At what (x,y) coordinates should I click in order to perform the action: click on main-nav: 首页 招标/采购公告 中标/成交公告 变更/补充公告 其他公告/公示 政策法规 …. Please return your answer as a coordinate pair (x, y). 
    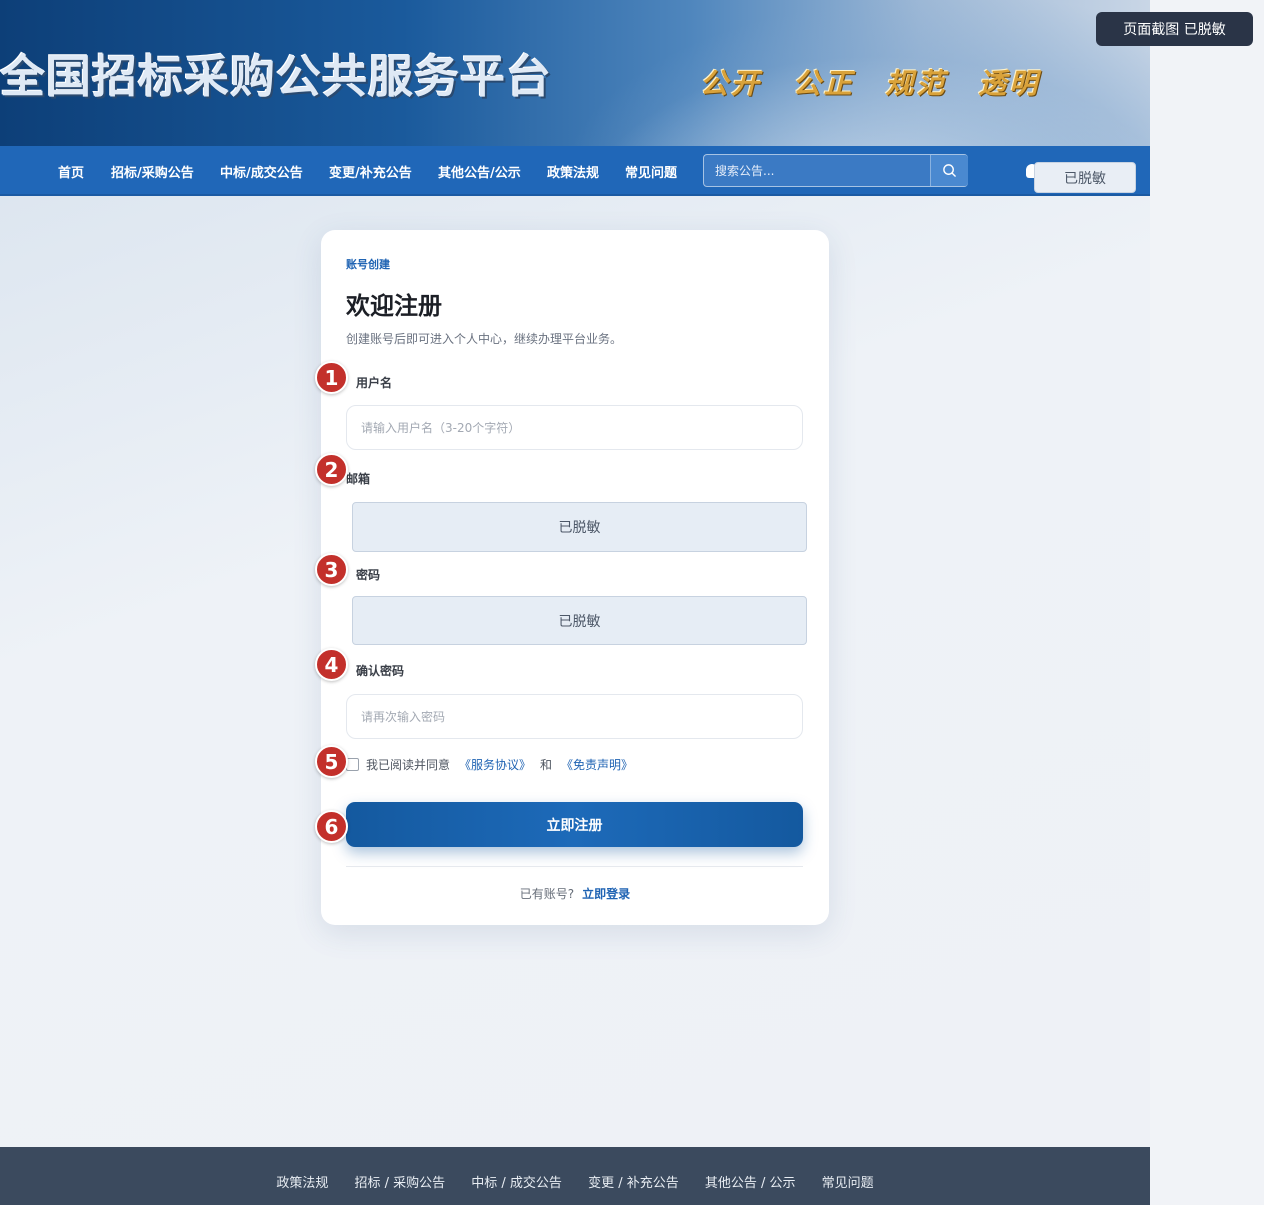
    Looking at the image, I should click on (575, 171).